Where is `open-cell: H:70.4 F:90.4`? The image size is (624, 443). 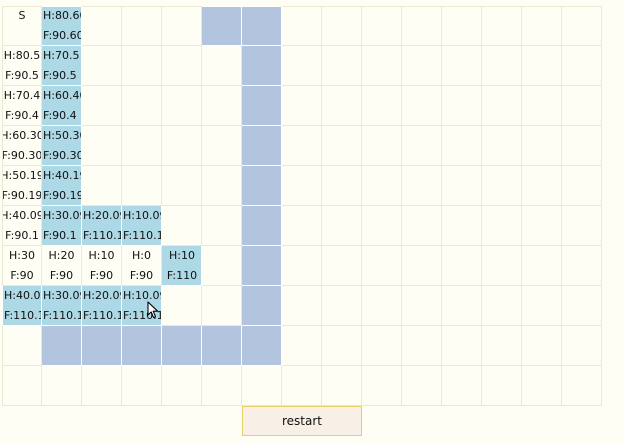
open-cell: H:70.4 F:90.4 is located at coordinates (22, 106).